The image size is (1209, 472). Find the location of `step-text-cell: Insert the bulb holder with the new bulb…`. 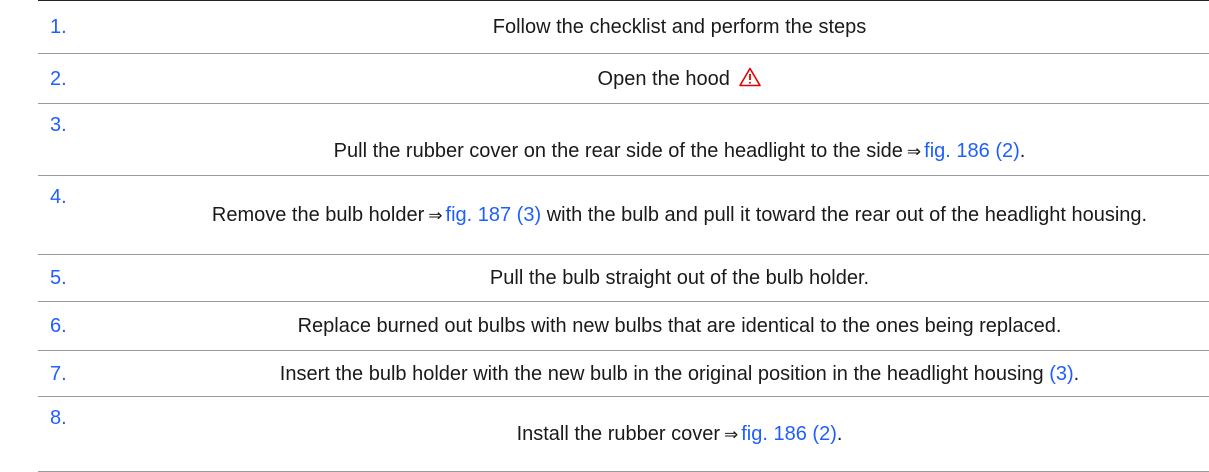

step-text-cell: Insert the bulb holder with the new bulb… is located at coordinates (679, 373).